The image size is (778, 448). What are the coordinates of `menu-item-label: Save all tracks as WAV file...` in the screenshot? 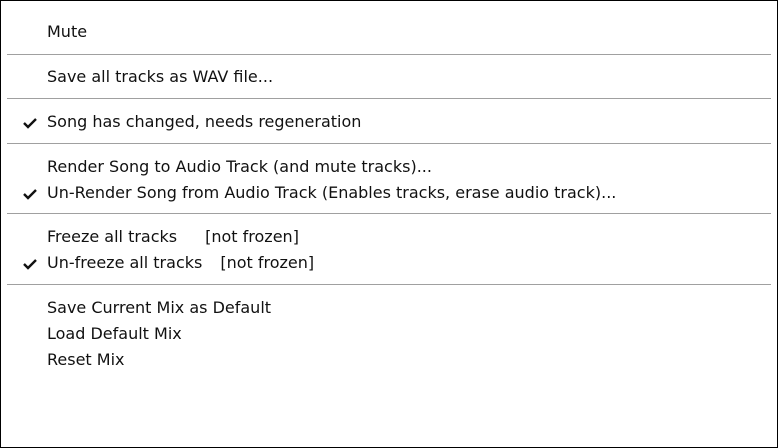 It's located at (160, 76).